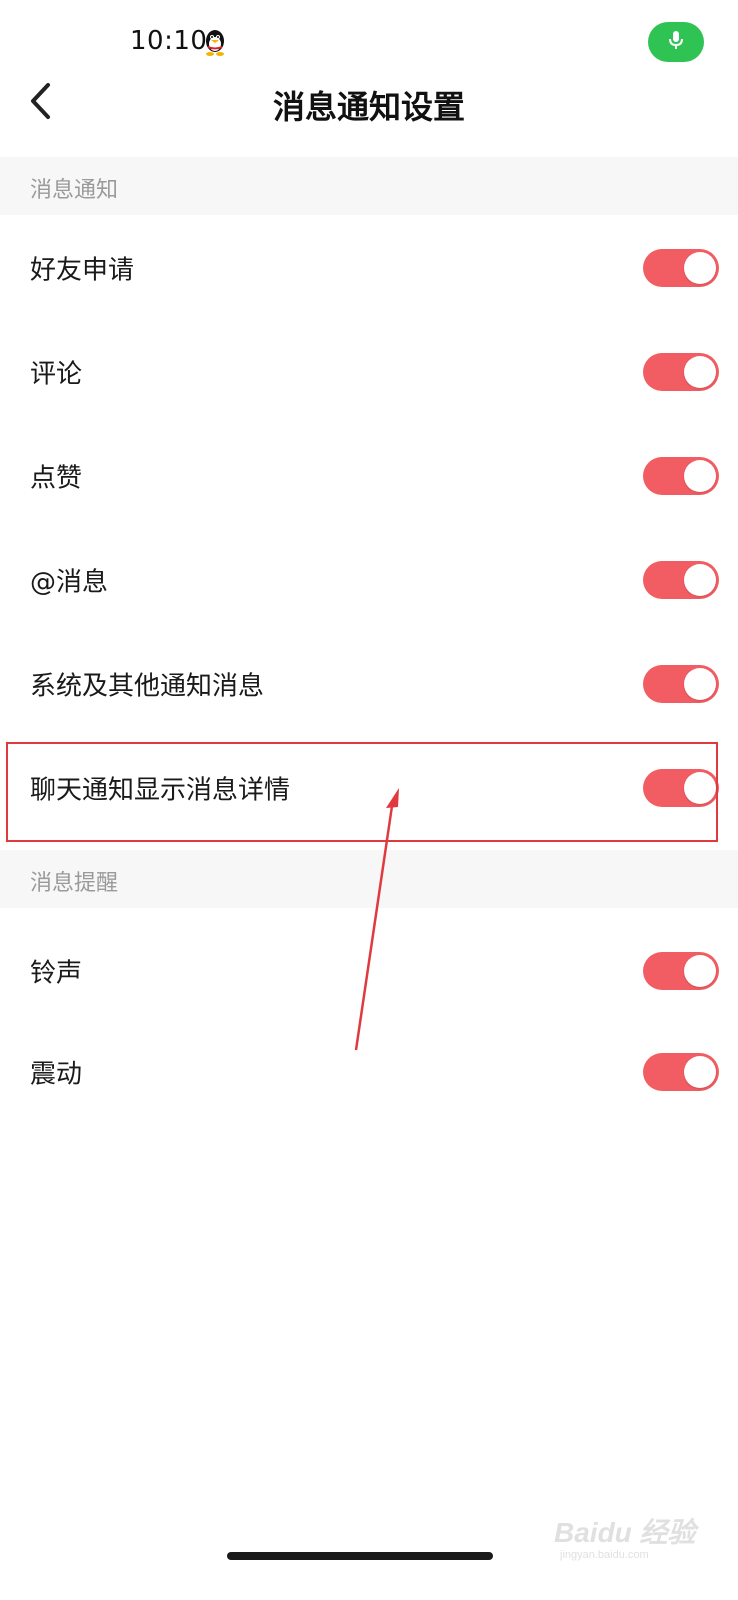 This screenshot has height=1600, width=738. Describe the element at coordinates (369, 879) in the screenshot. I see `section-header-reminders: 消息提醒` at that location.